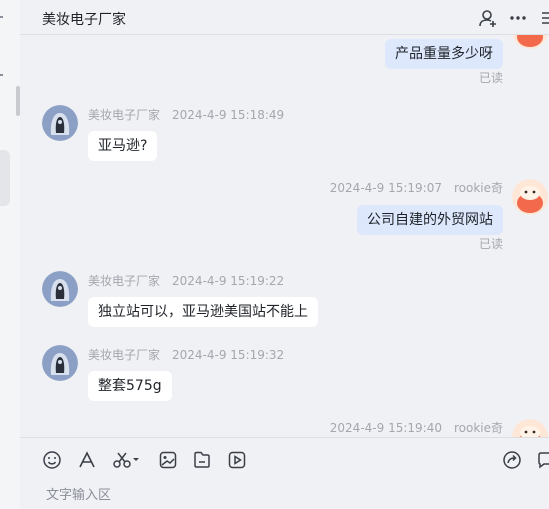 Image resolution: width=549 pixels, height=509 pixels. Describe the element at coordinates (542, 460) in the screenshot. I see `chat-icon` at that location.